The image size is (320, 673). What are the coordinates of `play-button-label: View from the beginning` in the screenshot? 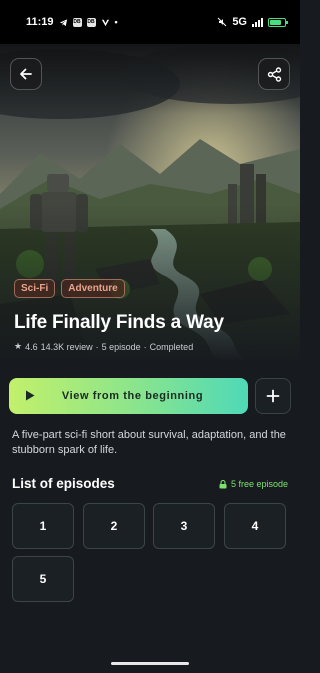 It's located at (132, 396).